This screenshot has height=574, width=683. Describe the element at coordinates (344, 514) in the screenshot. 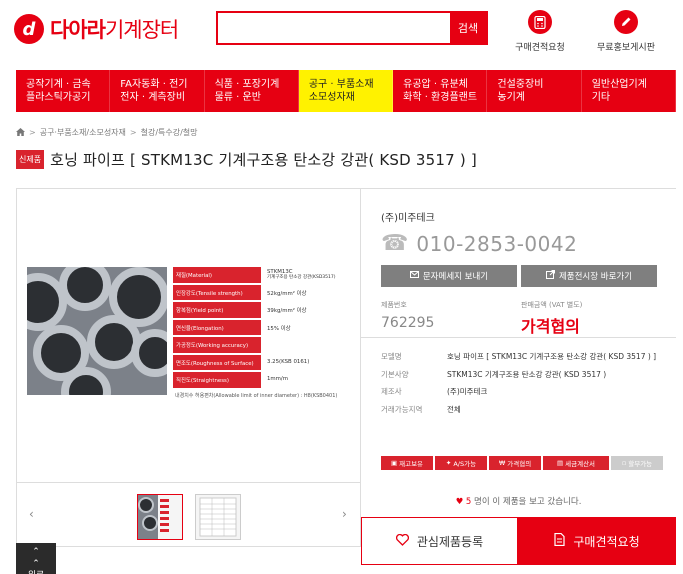

I see `next-thumb-arrow-icon: ›` at that location.